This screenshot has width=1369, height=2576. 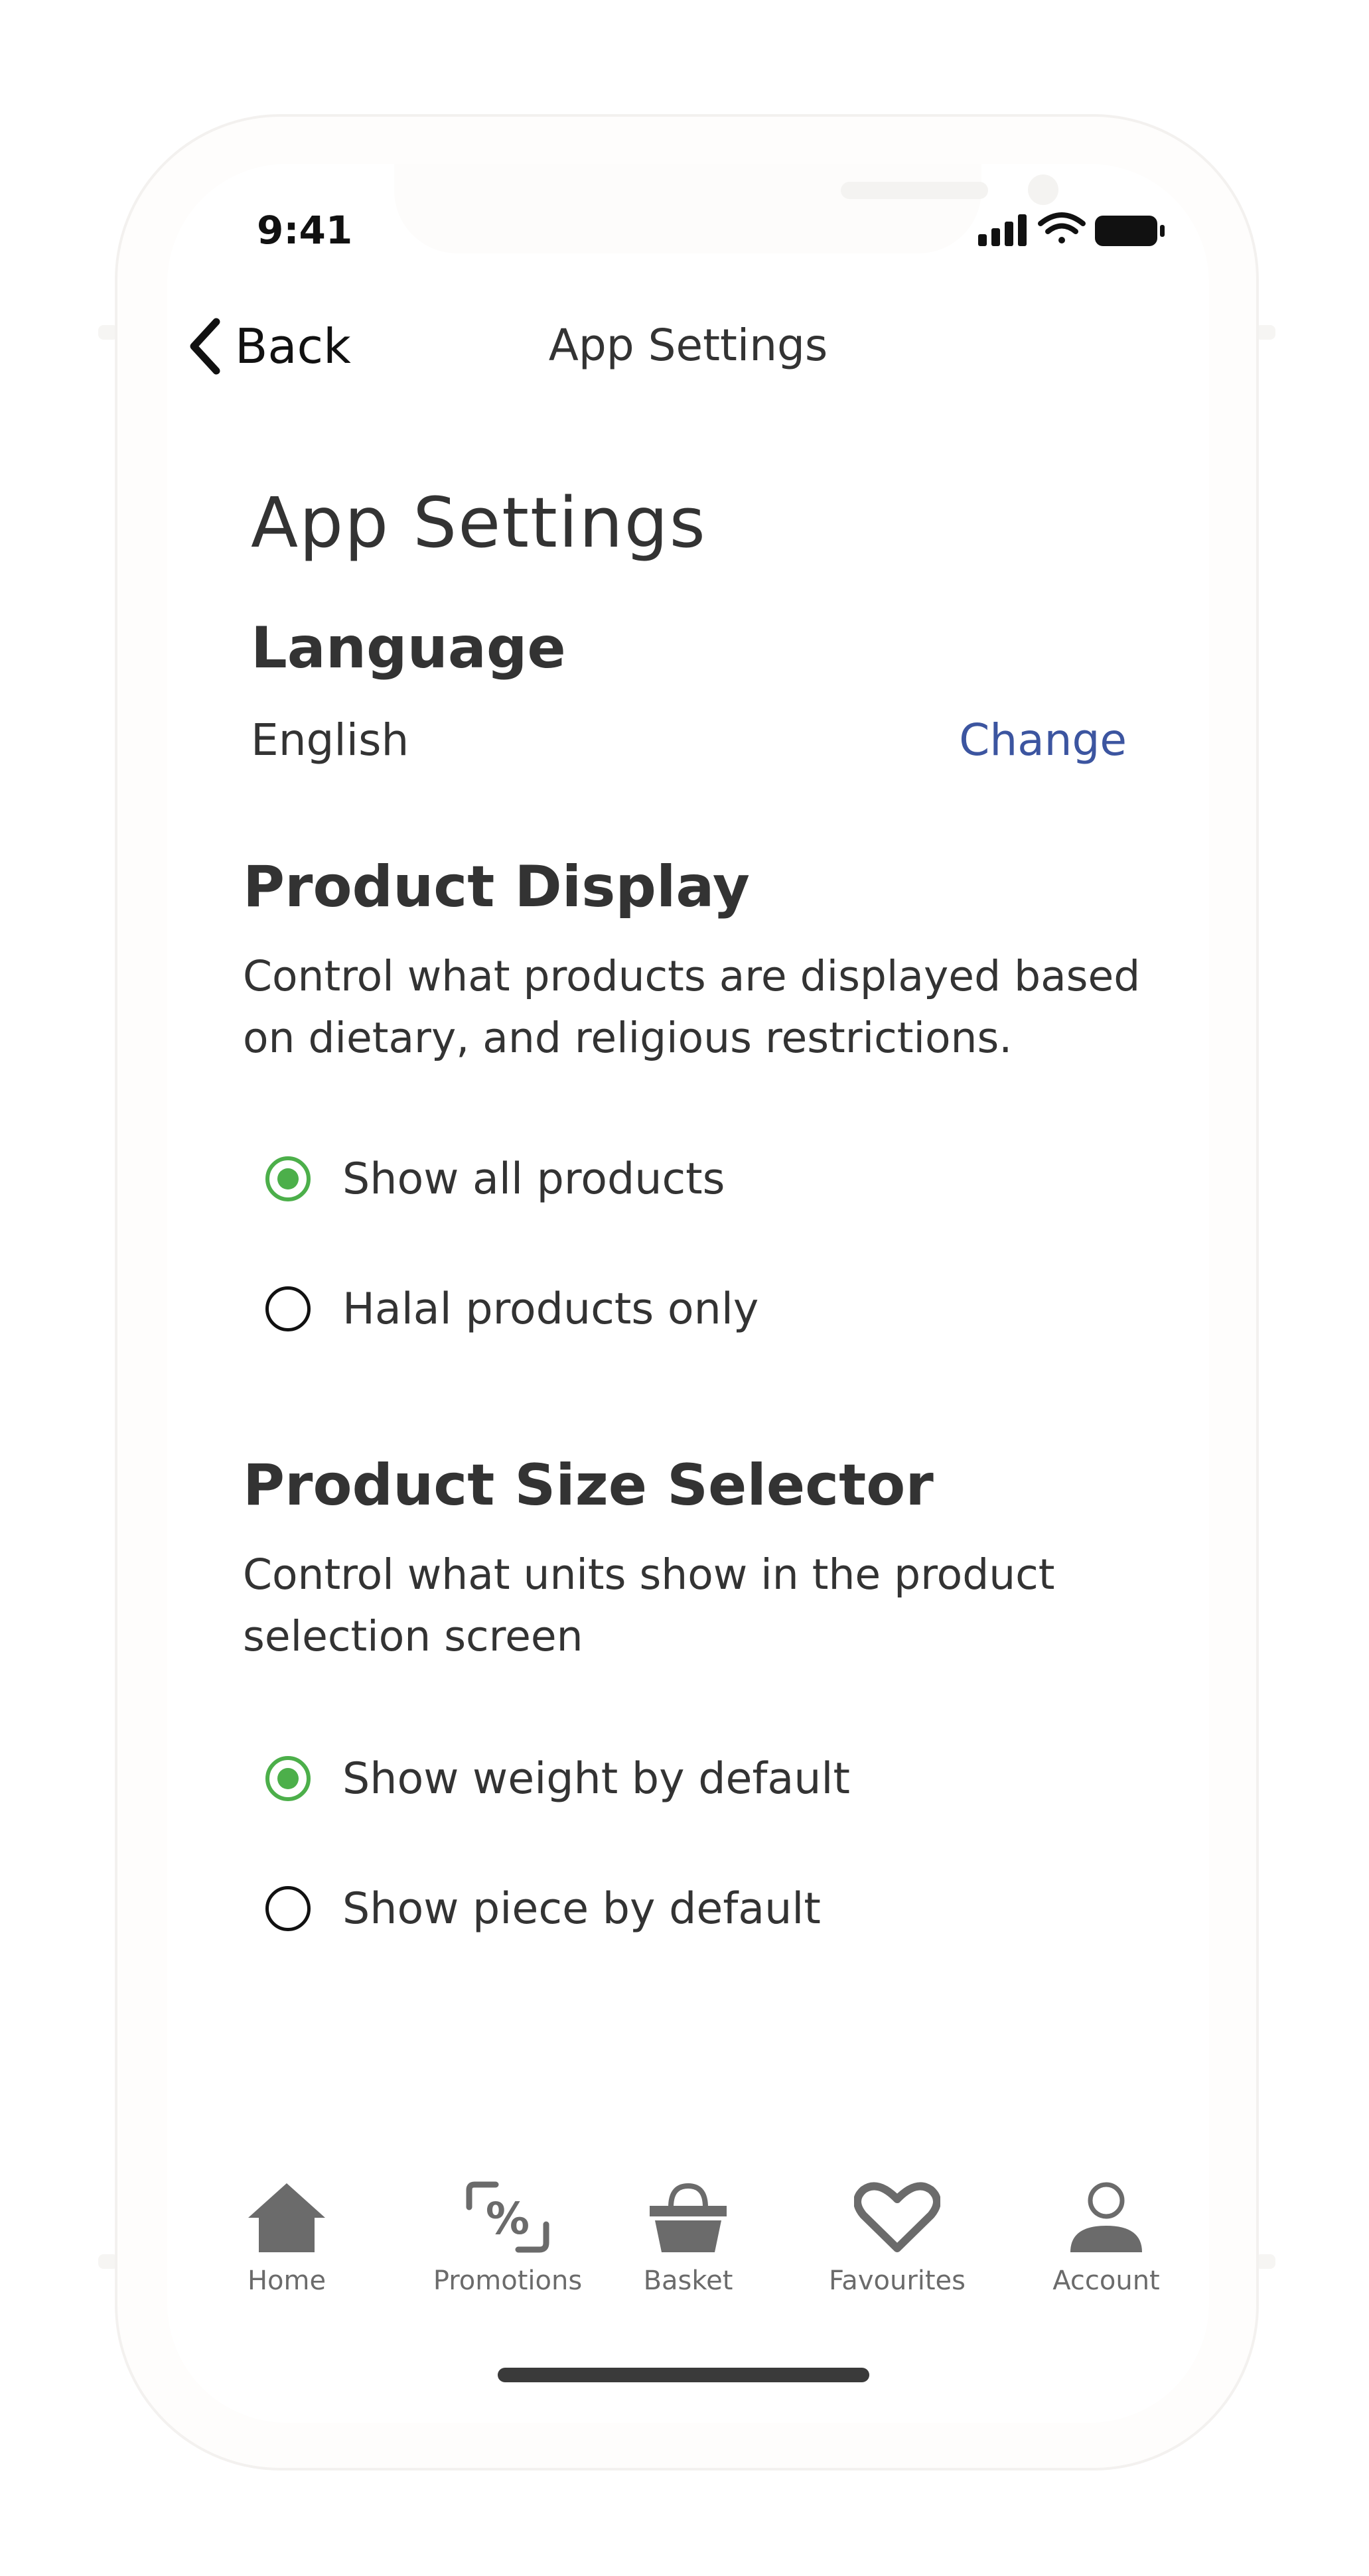 I want to click on description-line: on dietary, and religious restrictions., so click(x=628, y=1038).